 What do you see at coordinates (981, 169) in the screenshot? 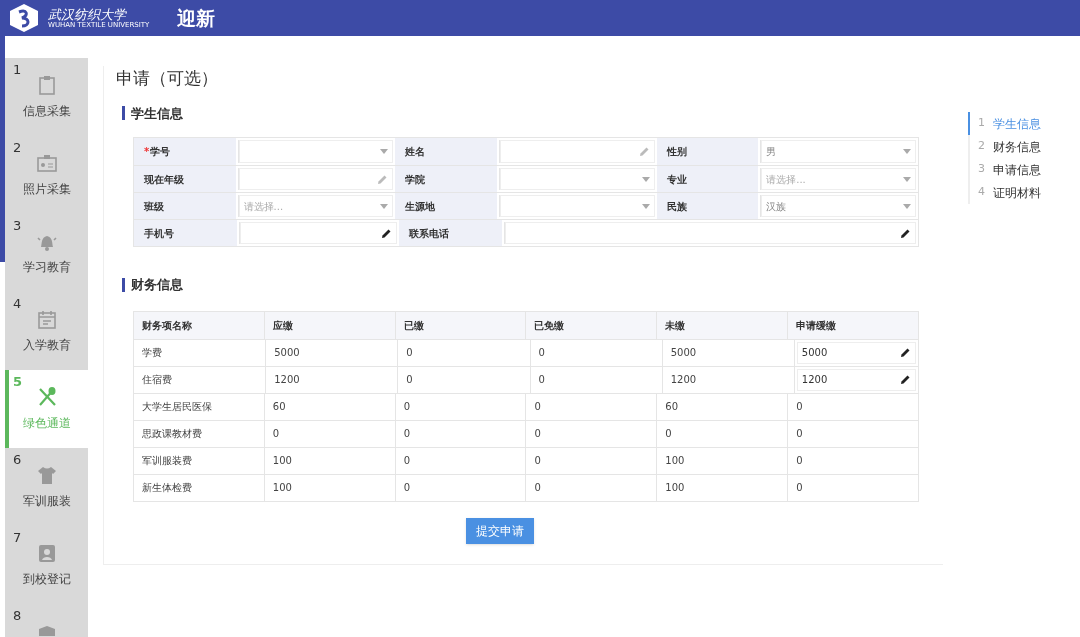
I see `anchor-number: 3` at bounding box center [981, 169].